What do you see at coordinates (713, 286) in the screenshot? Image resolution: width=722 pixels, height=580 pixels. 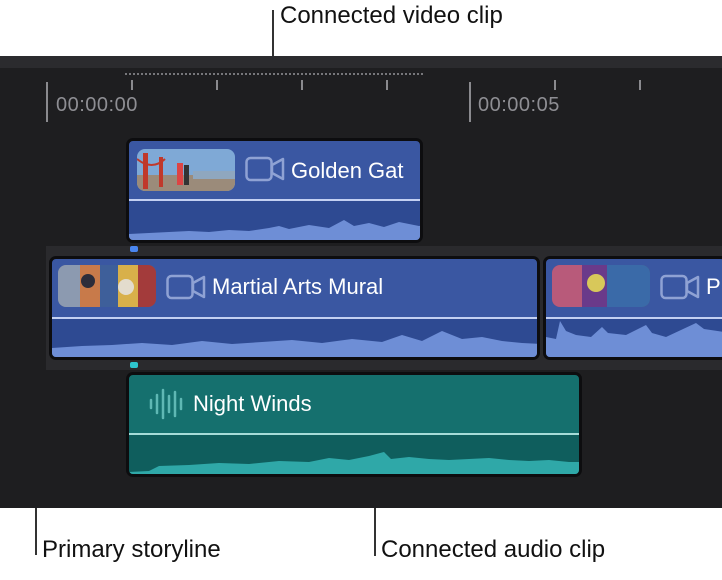 I see `clip-title: P` at bounding box center [713, 286].